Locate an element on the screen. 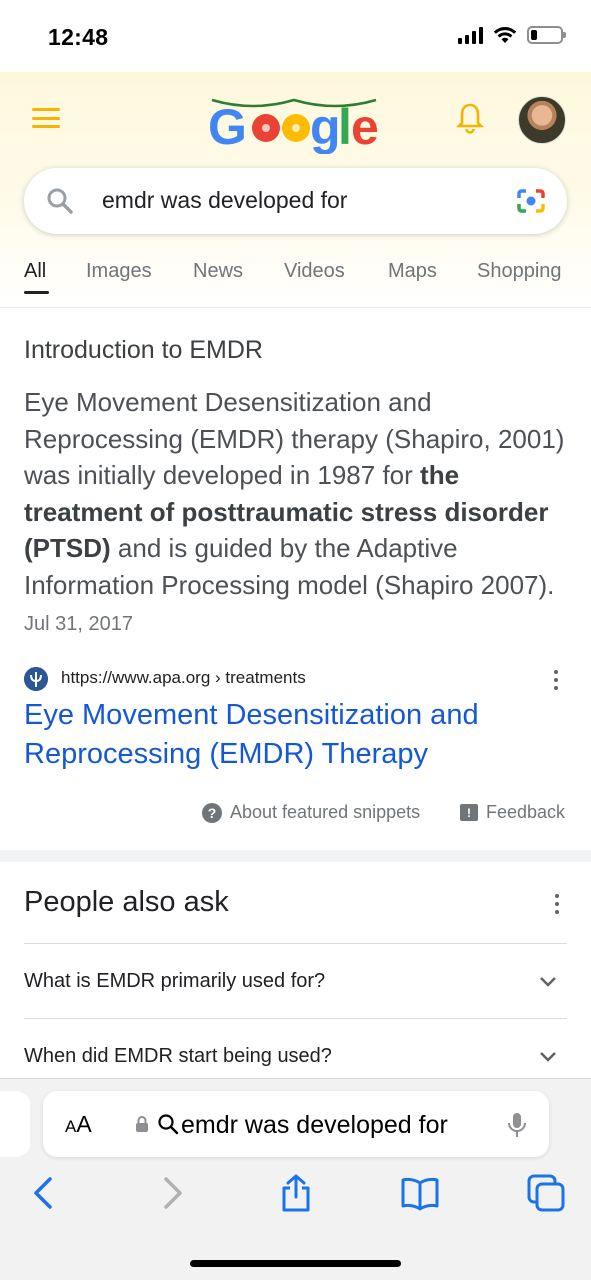 The height and width of the screenshot is (1280, 591). microphone-icon is located at coordinates (517, 1125).